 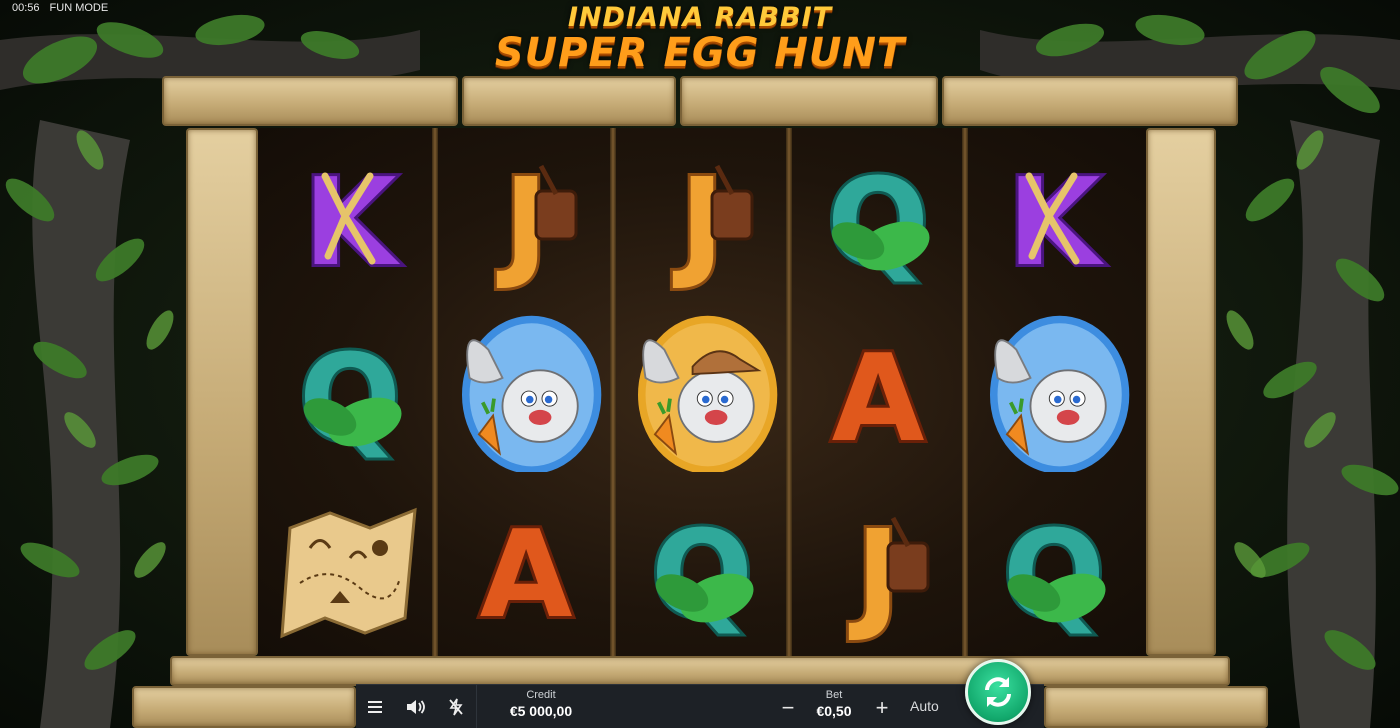 What do you see at coordinates (244, 707) in the screenshot?
I see `frame-base-left` at bounding box center [244, 707].